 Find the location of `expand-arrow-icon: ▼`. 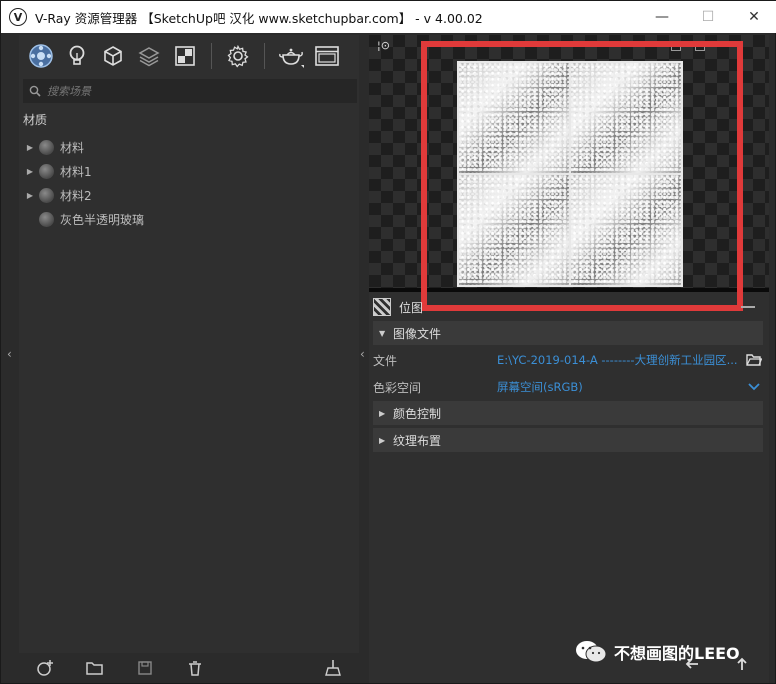

expand-arrow-icon: ▼ is located at coordinates (385, 333).